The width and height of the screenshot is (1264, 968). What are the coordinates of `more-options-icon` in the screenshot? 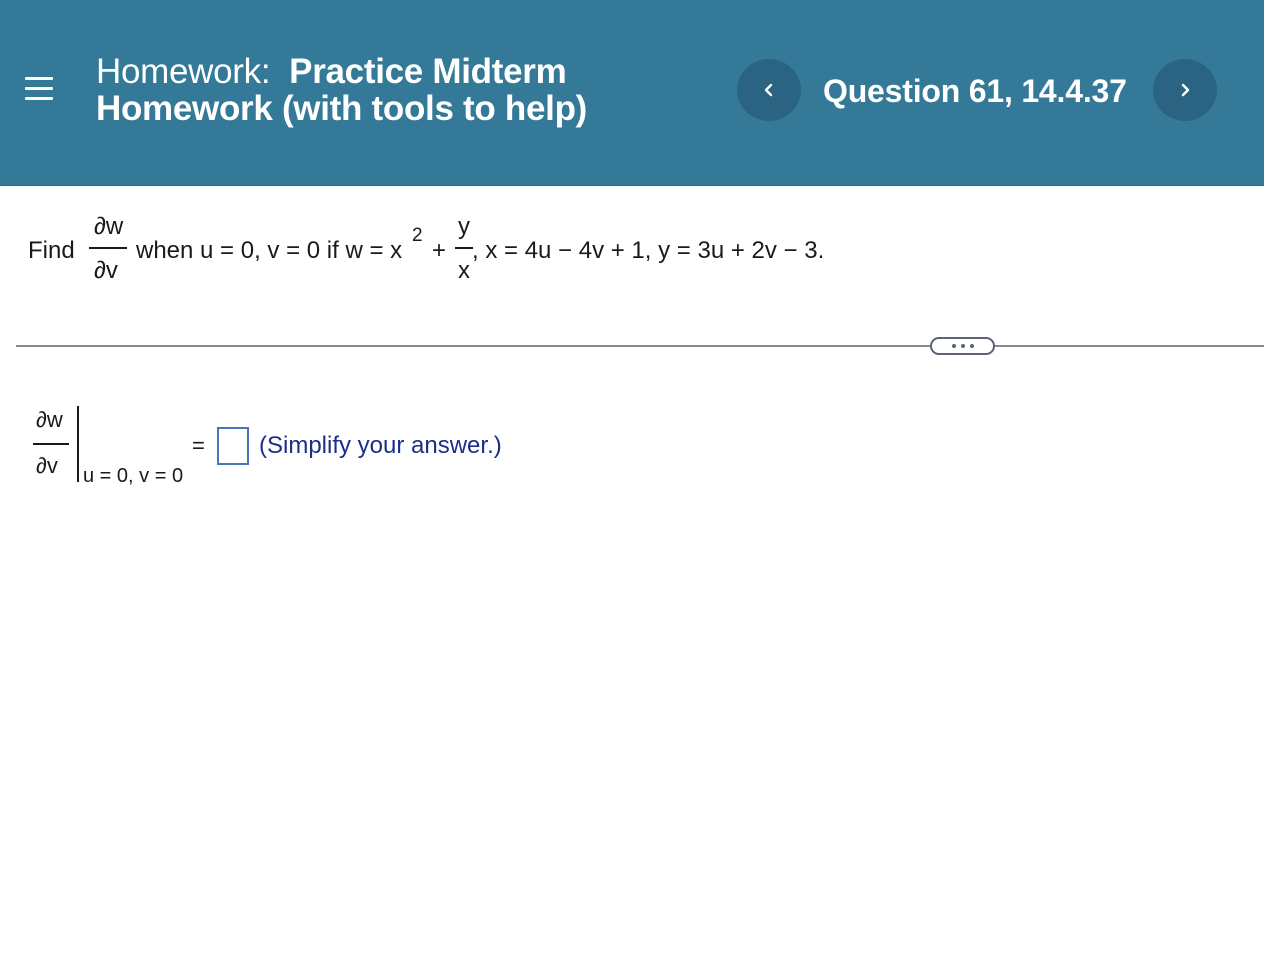 It's located at (953, 346).